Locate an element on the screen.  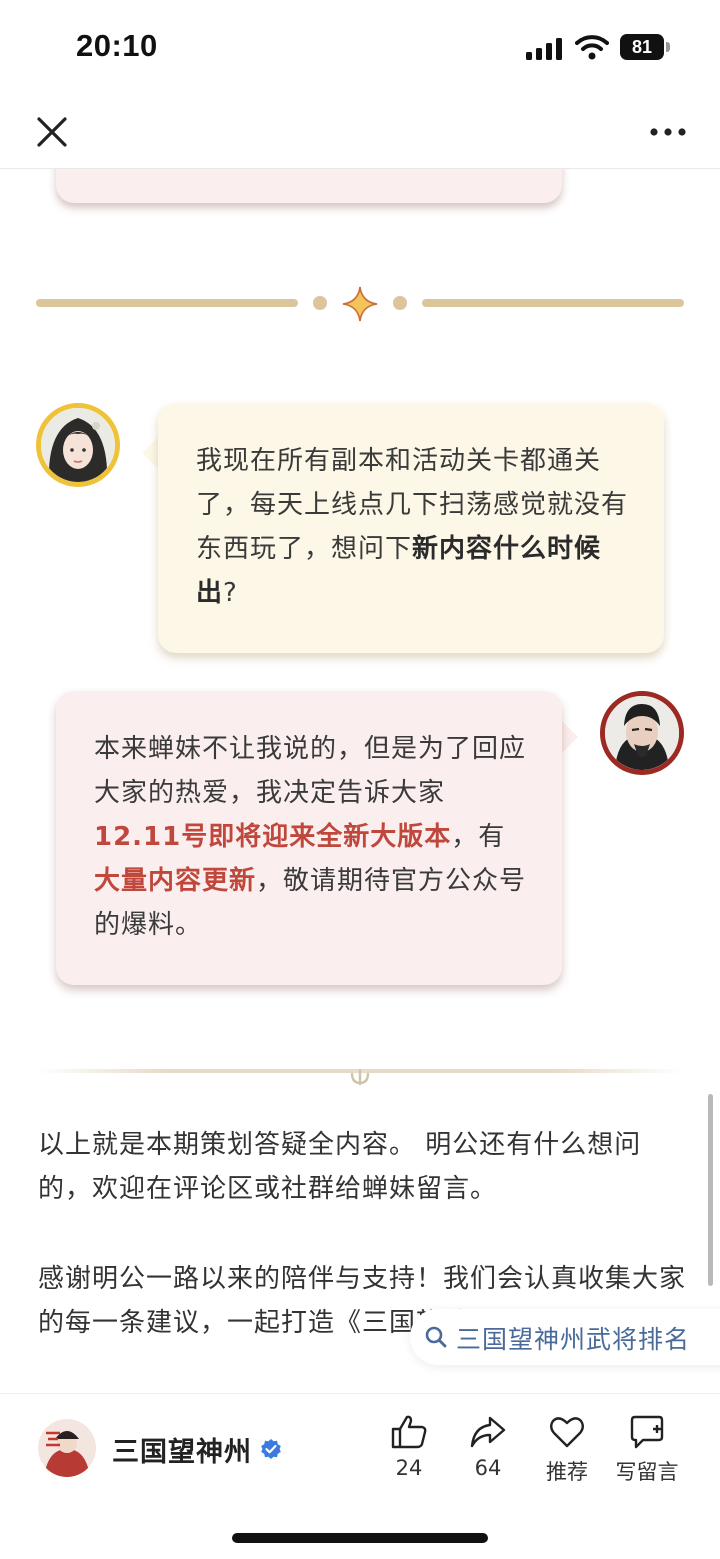
ornament-icon is located at coordinates (360, 1077).